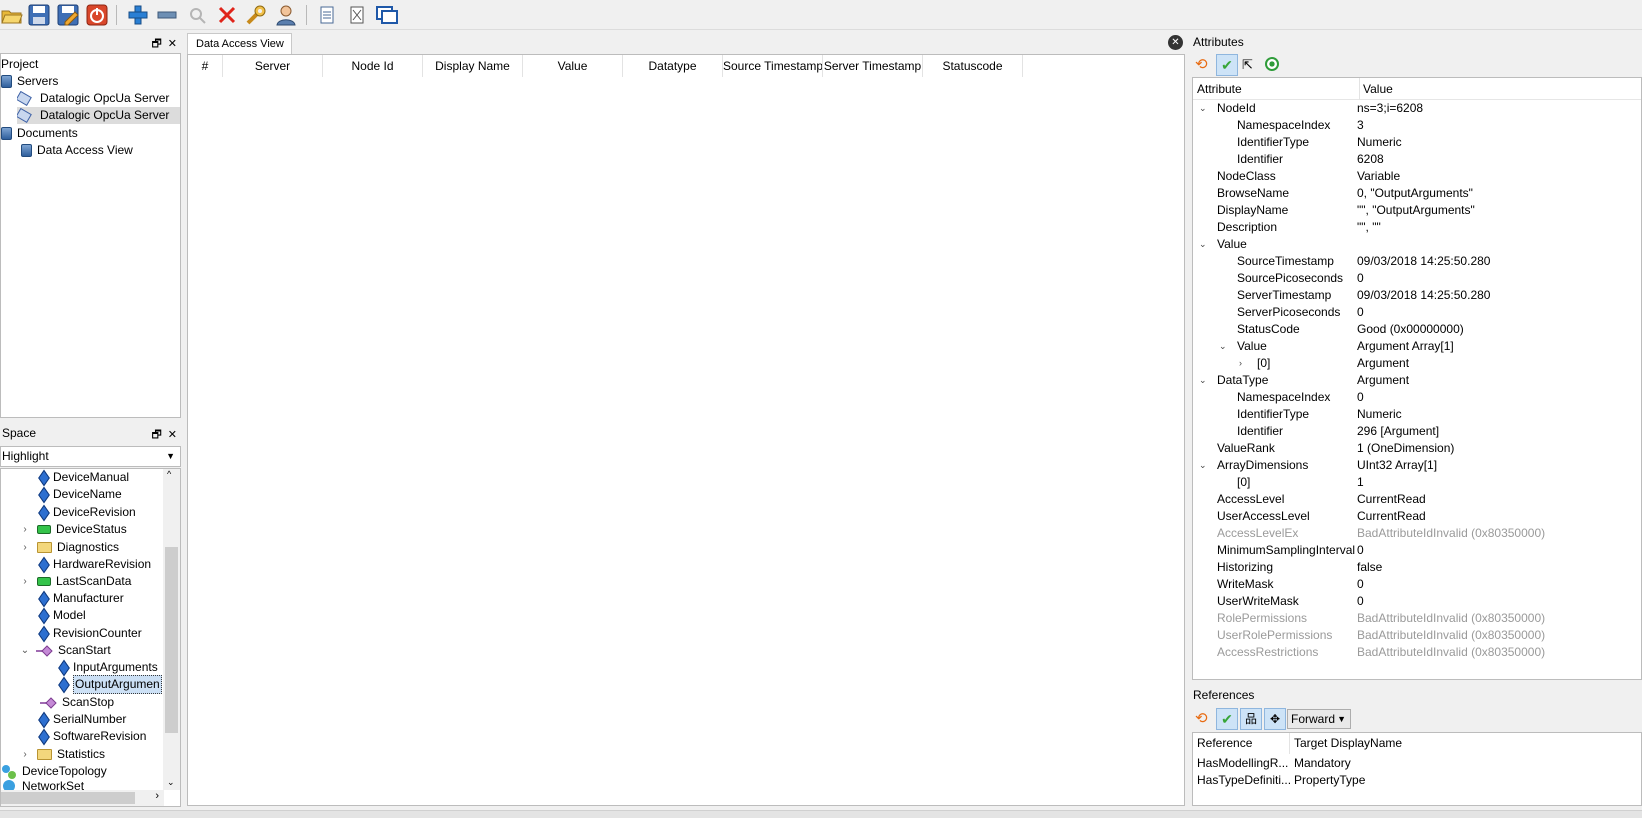  Describe the element at coordinates (69, 547) in the screenshot. I see `tree-item-diagnostics: › Diagnostics` at that location.